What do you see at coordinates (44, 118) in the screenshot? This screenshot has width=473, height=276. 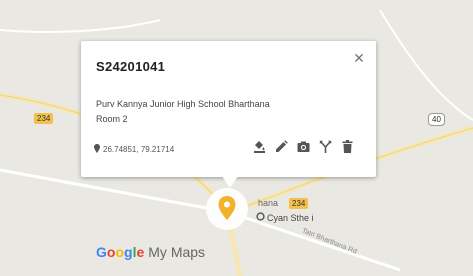 I see `road-shield-left: 234` at bounding box center [44, 118].